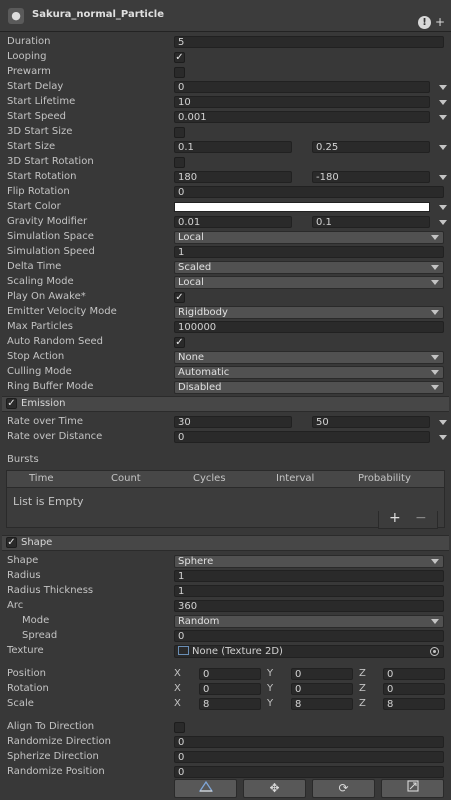 This screenshot has width=451, height=800. Describe the element at coordinates (36, 356) in the screenshot. I see `stop-action-label: Stop Action` at that location.